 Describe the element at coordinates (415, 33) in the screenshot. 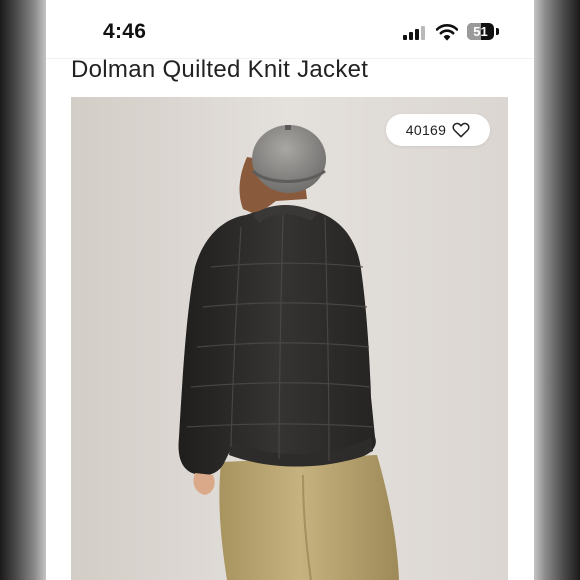

I see `cellular-signal-icon` at that location.